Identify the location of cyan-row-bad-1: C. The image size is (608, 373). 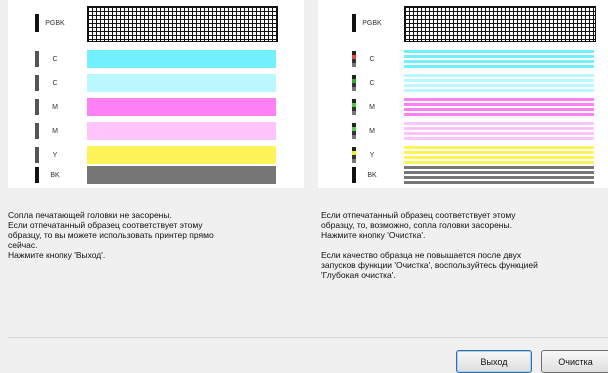
(474, 59).